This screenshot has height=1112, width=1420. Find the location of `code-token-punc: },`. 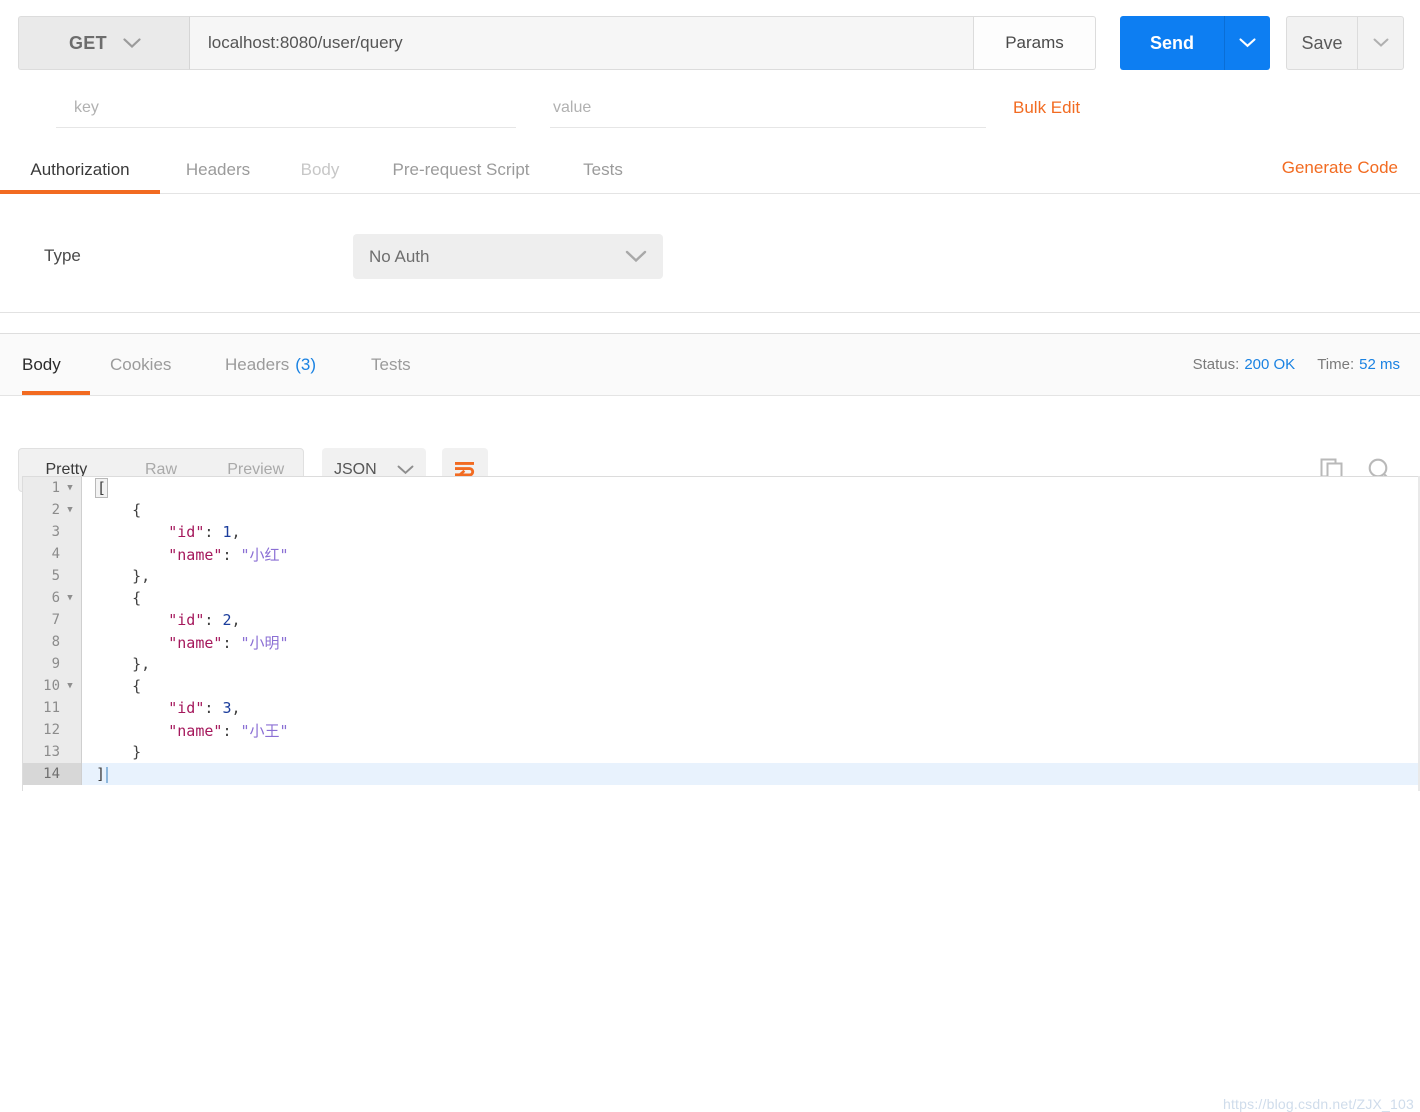

code-token-punc: }, is located at coordinates (141, 664).